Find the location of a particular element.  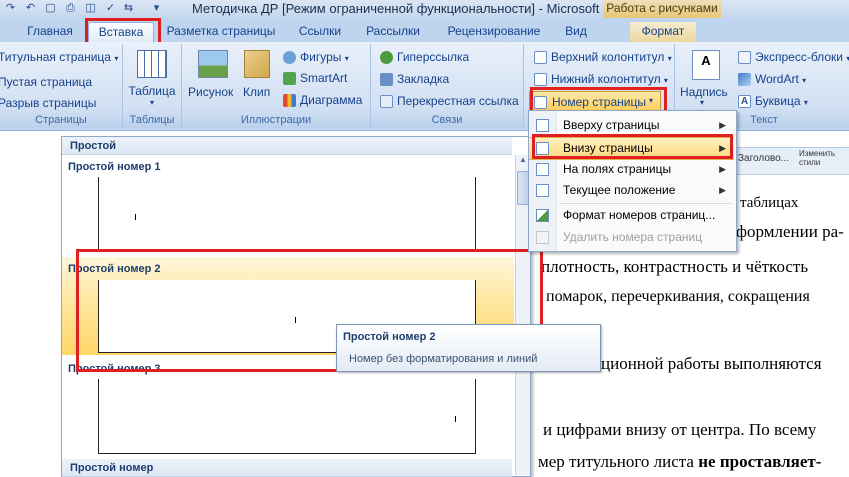

hyperlink-button: Гиперссылка is located at coordinates (433, 57).